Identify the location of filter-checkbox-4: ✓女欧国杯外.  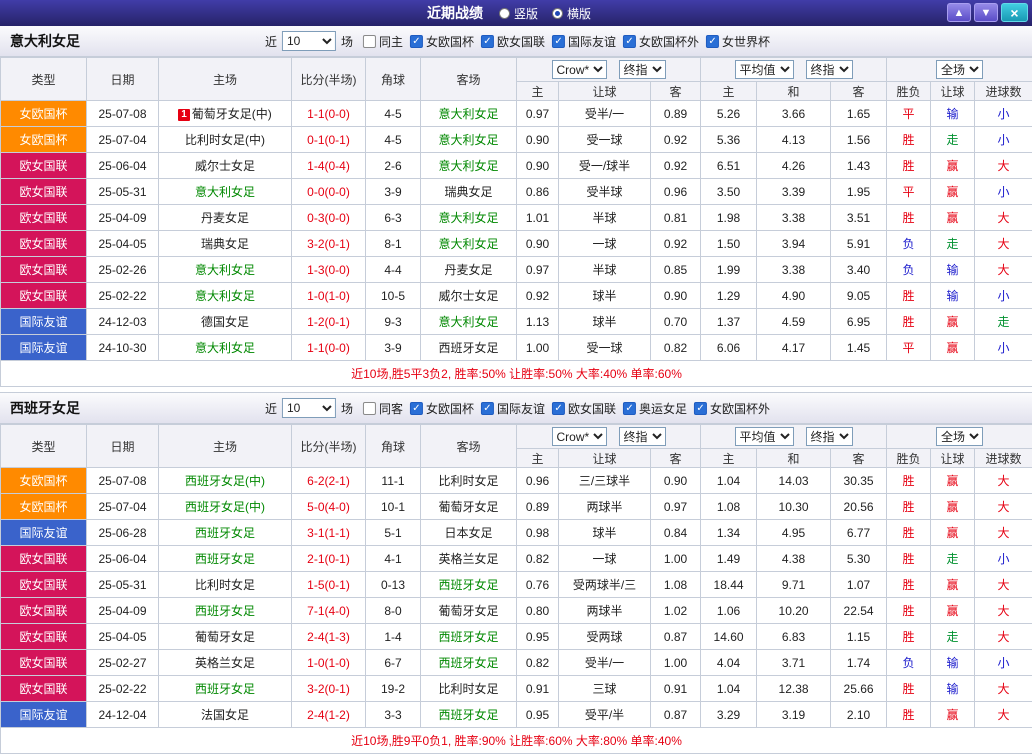
(661, 41).